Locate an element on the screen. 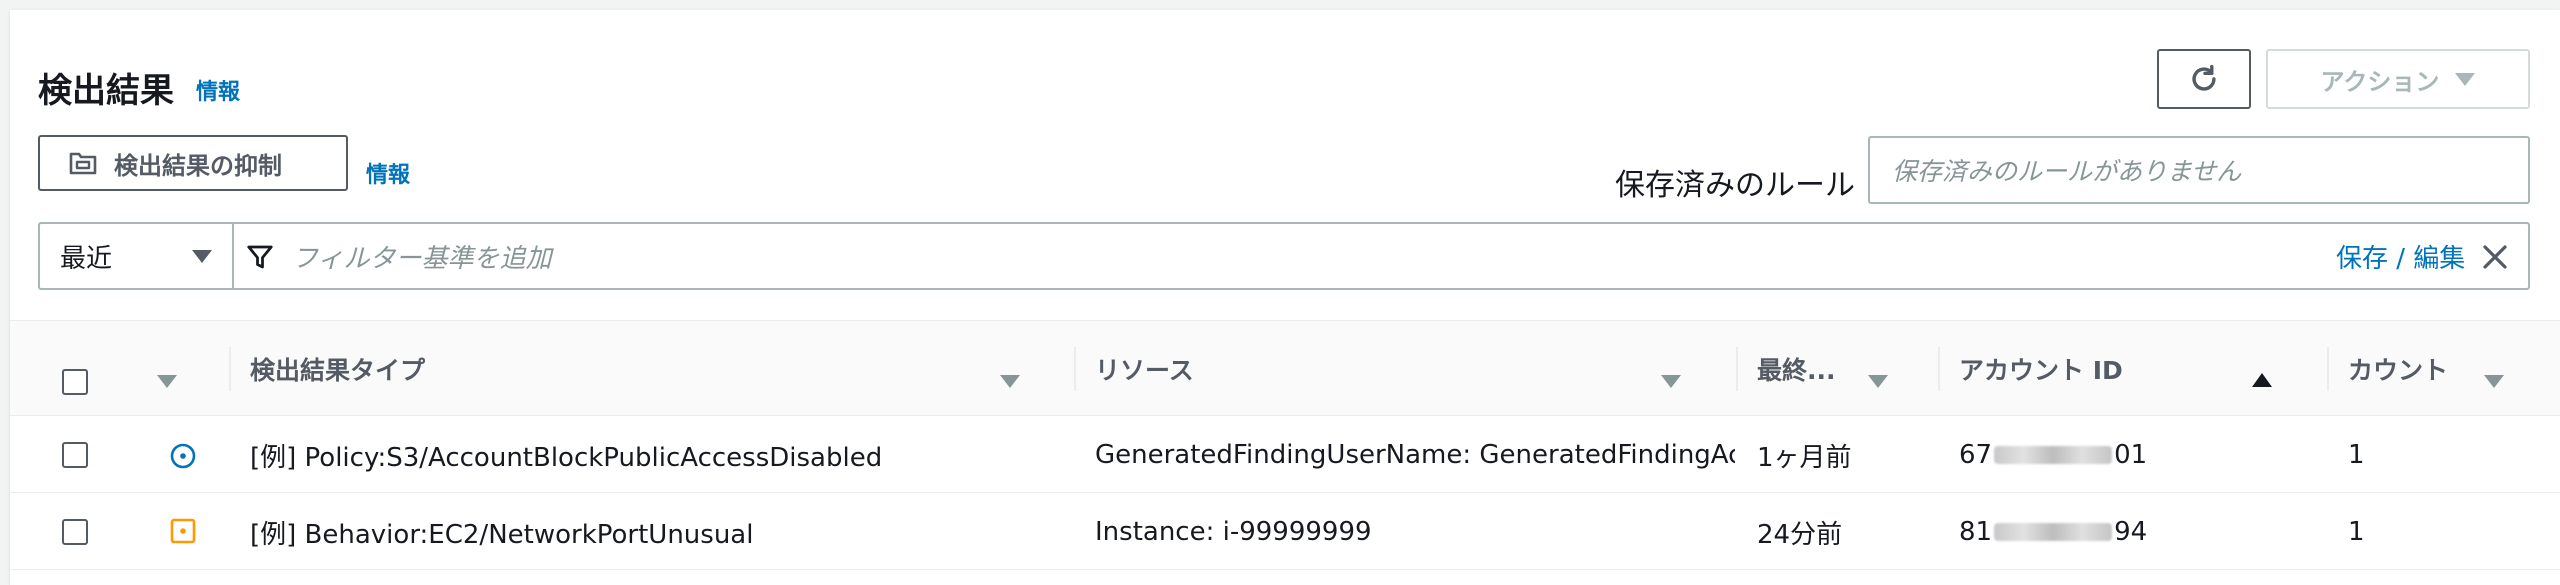 The image size is (2560, 585). column-header-account-id: アカウント ID is located at coordinates (2041, 369).